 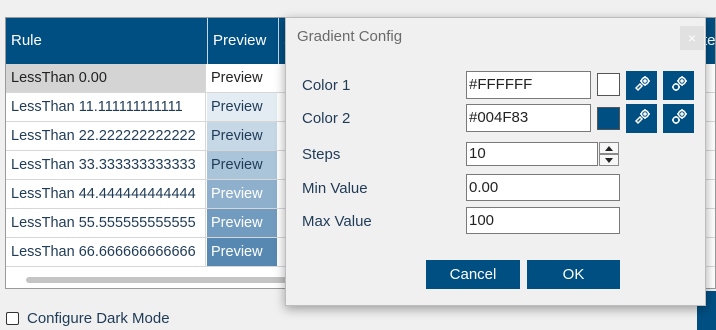 I want to click on rule-cell: LessThan 11.111111111111, so click(x=106, y=107).